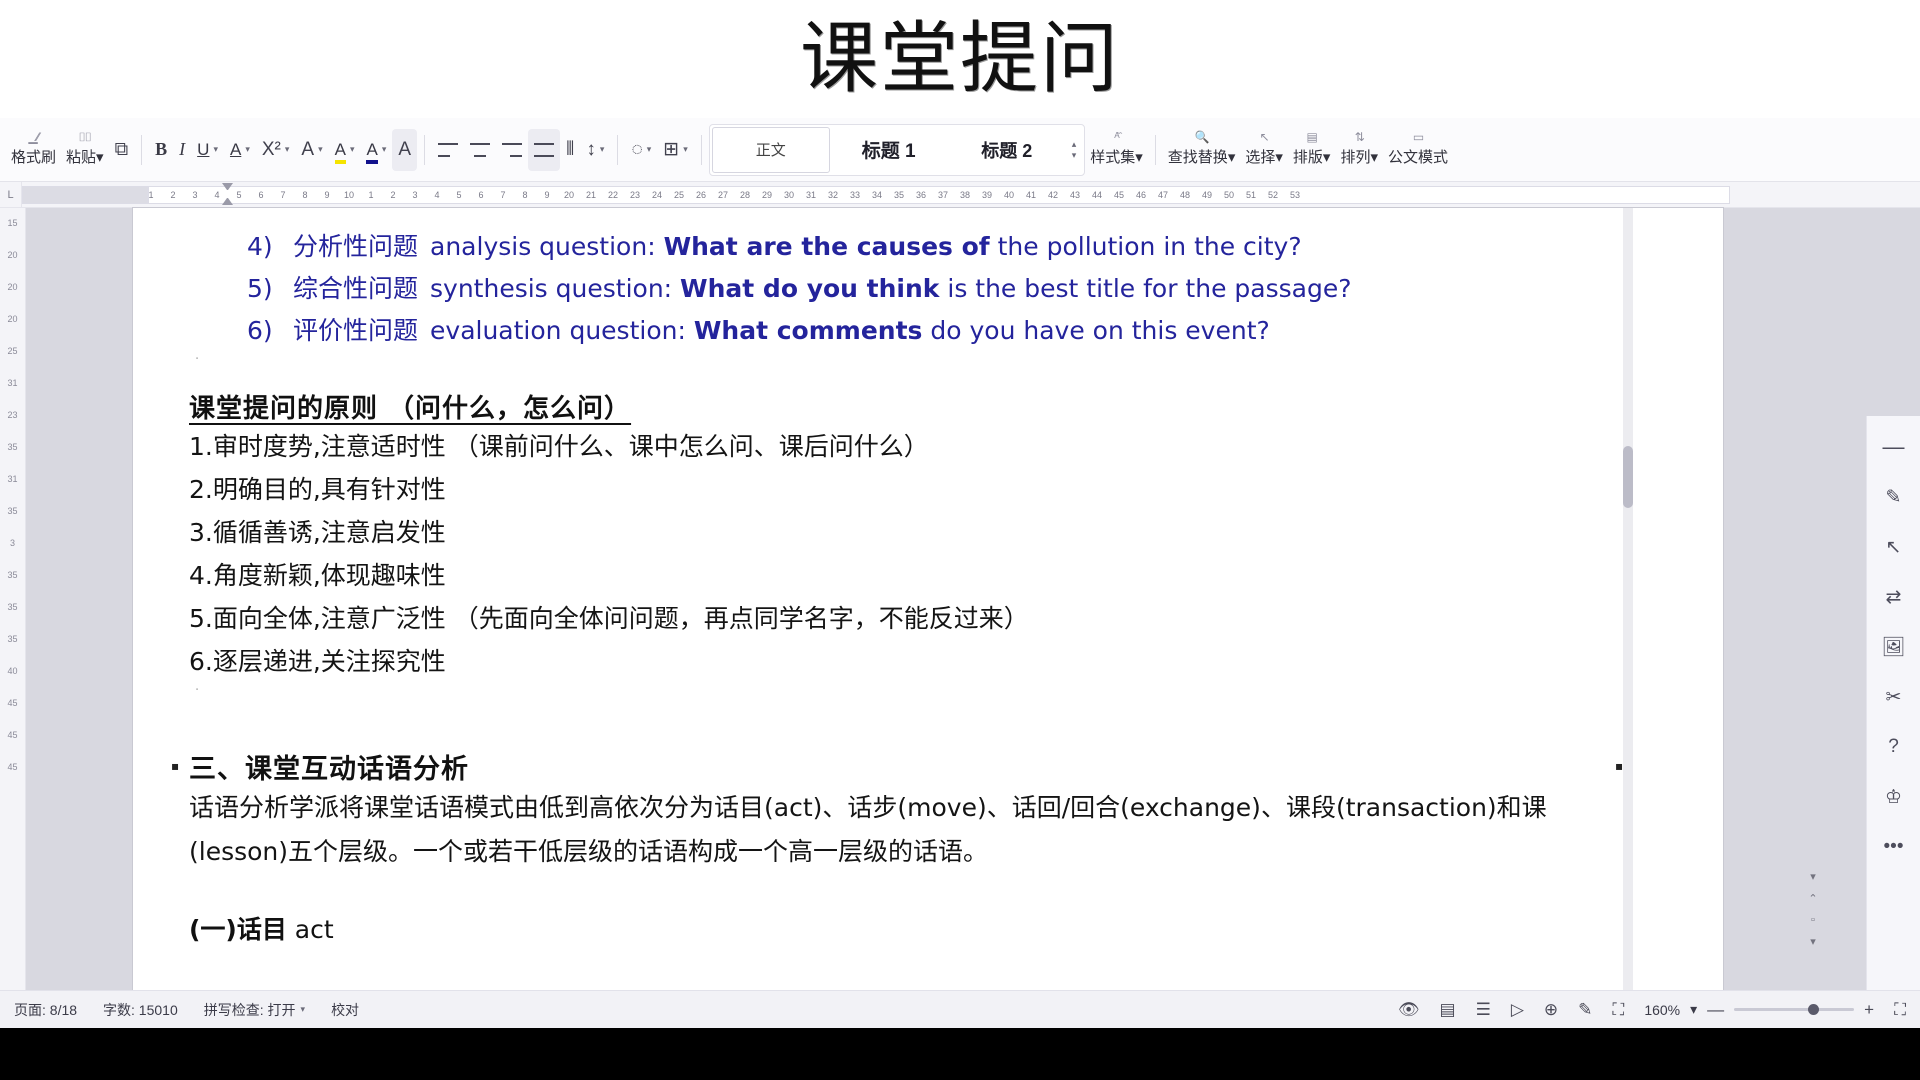 This screenshot has height=1080, width=1920. What do you see at coordinates (1894, 797) in the screenshot?
I see `gift-icon: ♔` at bounding box center [1894, 797].